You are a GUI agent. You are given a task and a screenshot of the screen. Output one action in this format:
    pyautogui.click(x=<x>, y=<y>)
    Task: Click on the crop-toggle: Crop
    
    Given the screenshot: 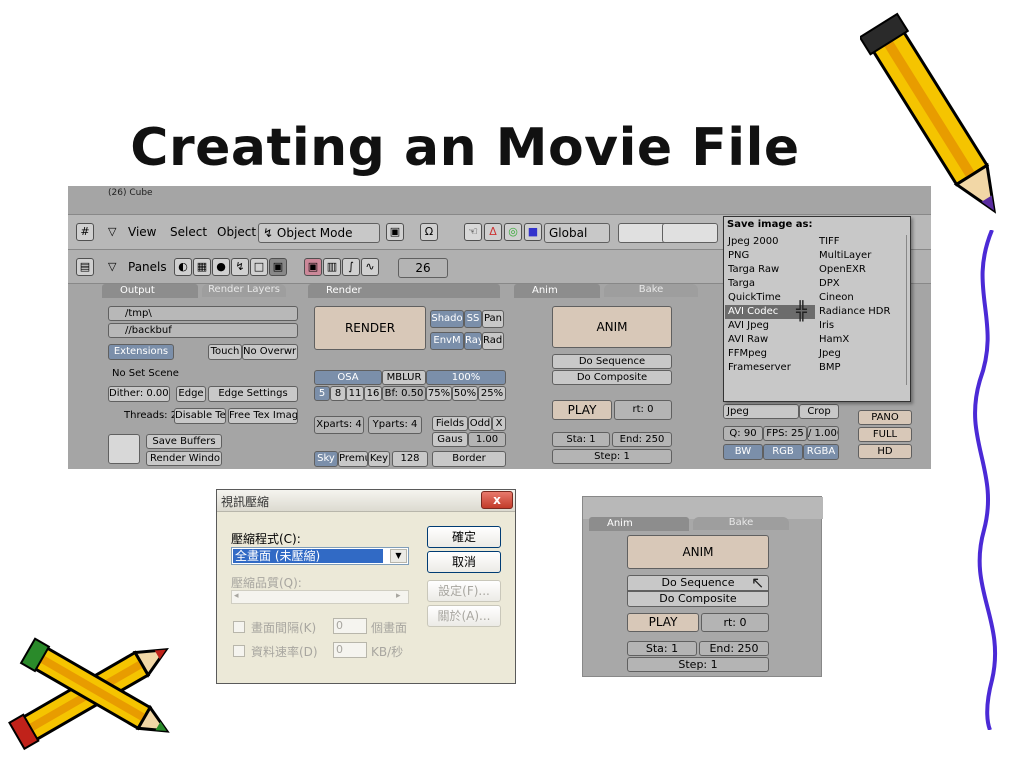 What is the action you would take?
    pyautogui.click(x=819, y=411)
    